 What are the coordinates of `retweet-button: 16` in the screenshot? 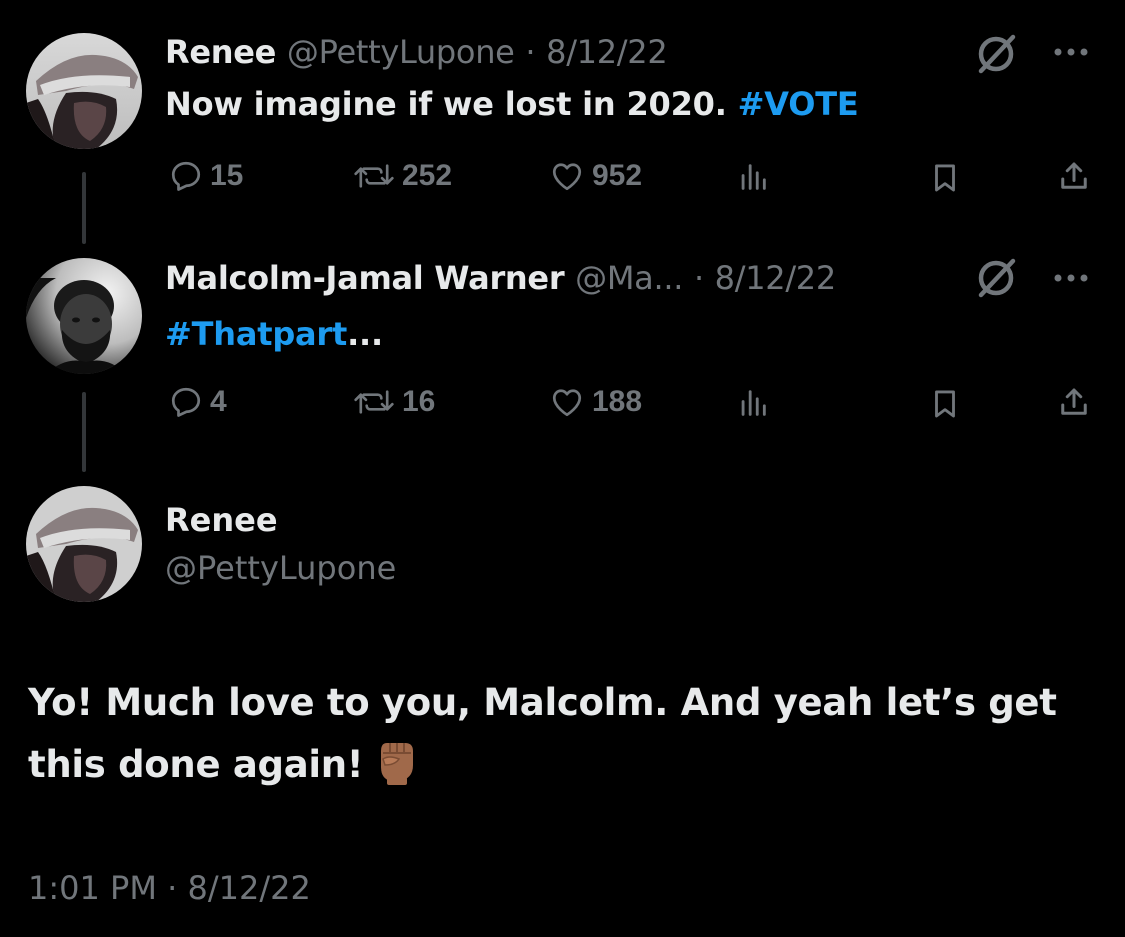 It's located at (393, 402).